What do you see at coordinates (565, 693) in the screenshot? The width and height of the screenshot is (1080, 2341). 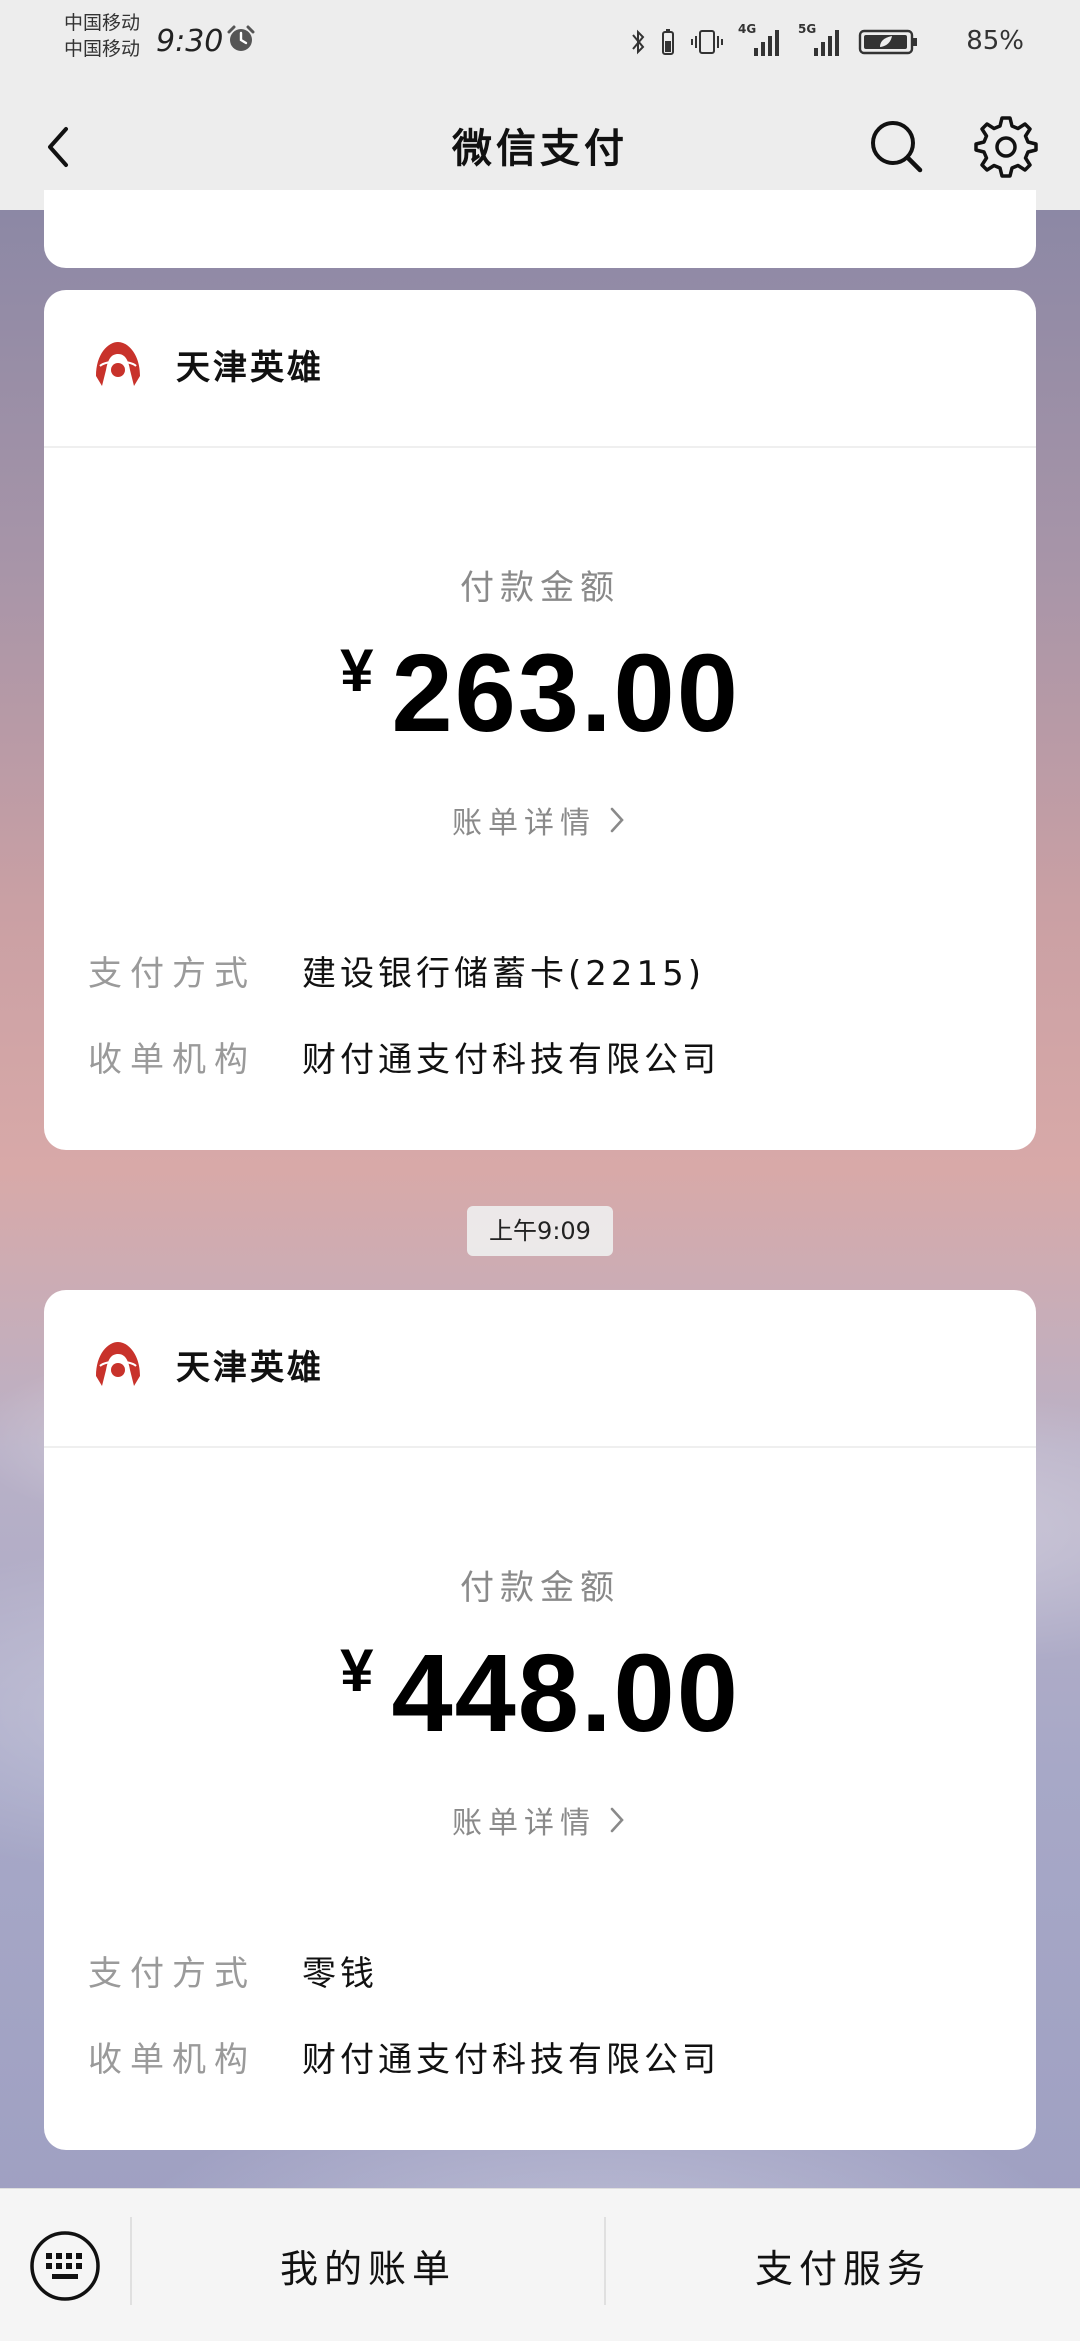 I see `amount-value: 263.00` at bounding box center [565, 693].